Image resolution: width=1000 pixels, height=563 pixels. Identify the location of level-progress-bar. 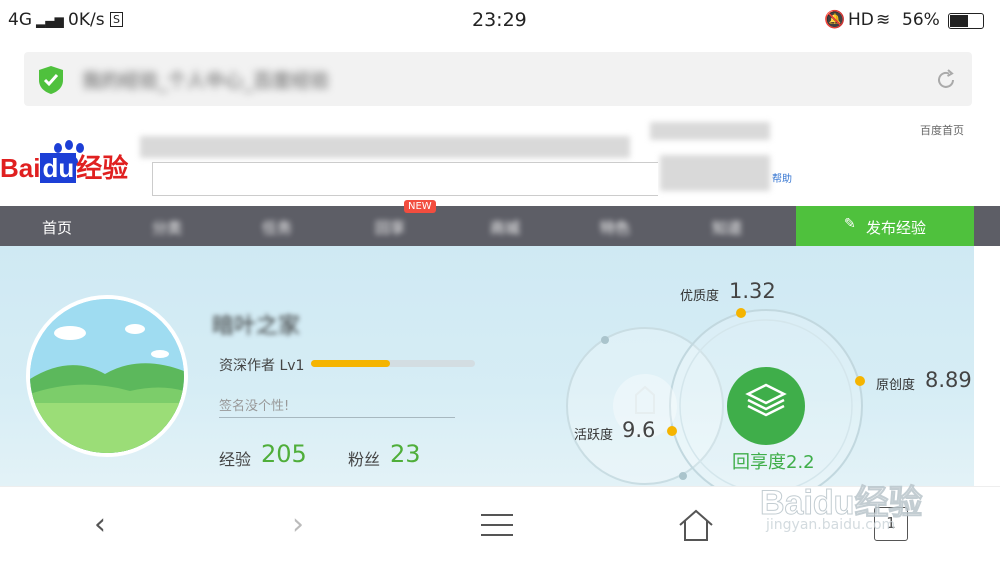
(393, 363).